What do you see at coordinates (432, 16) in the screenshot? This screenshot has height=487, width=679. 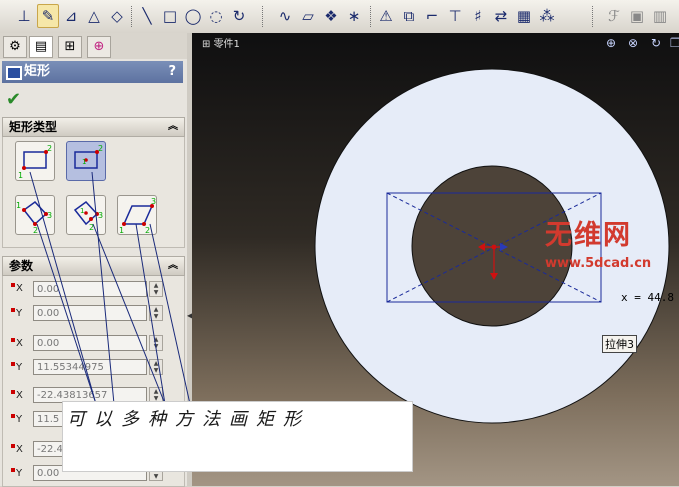 I see `trim-icon: ⌐` at bounding box center [432, 16].